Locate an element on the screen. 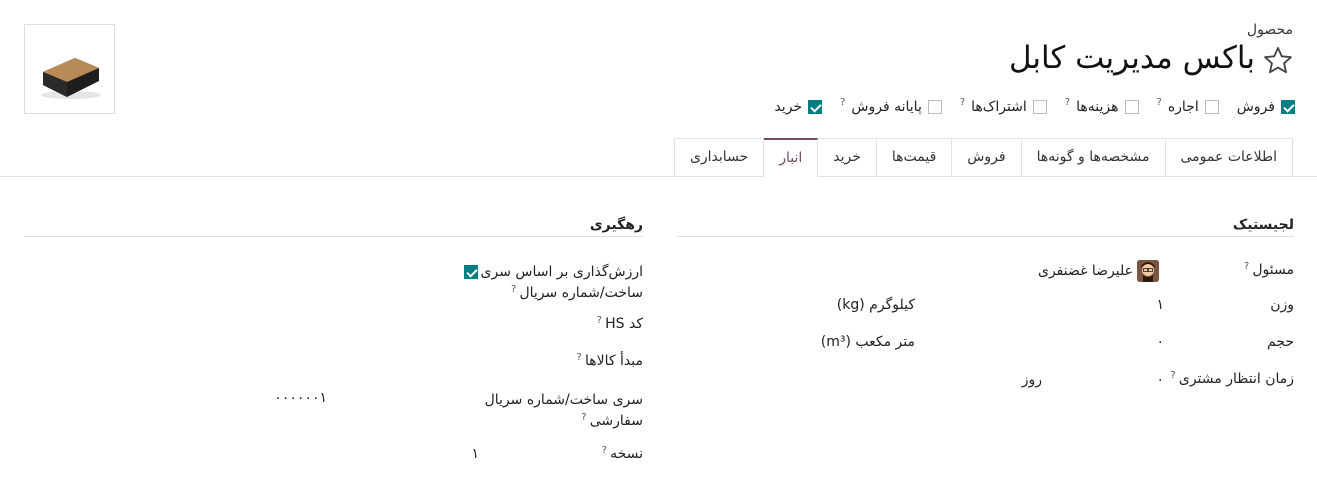 This screenshot has width=1317, height=480. tab-accounting: حسابداری is located at coordinates (719, 157).